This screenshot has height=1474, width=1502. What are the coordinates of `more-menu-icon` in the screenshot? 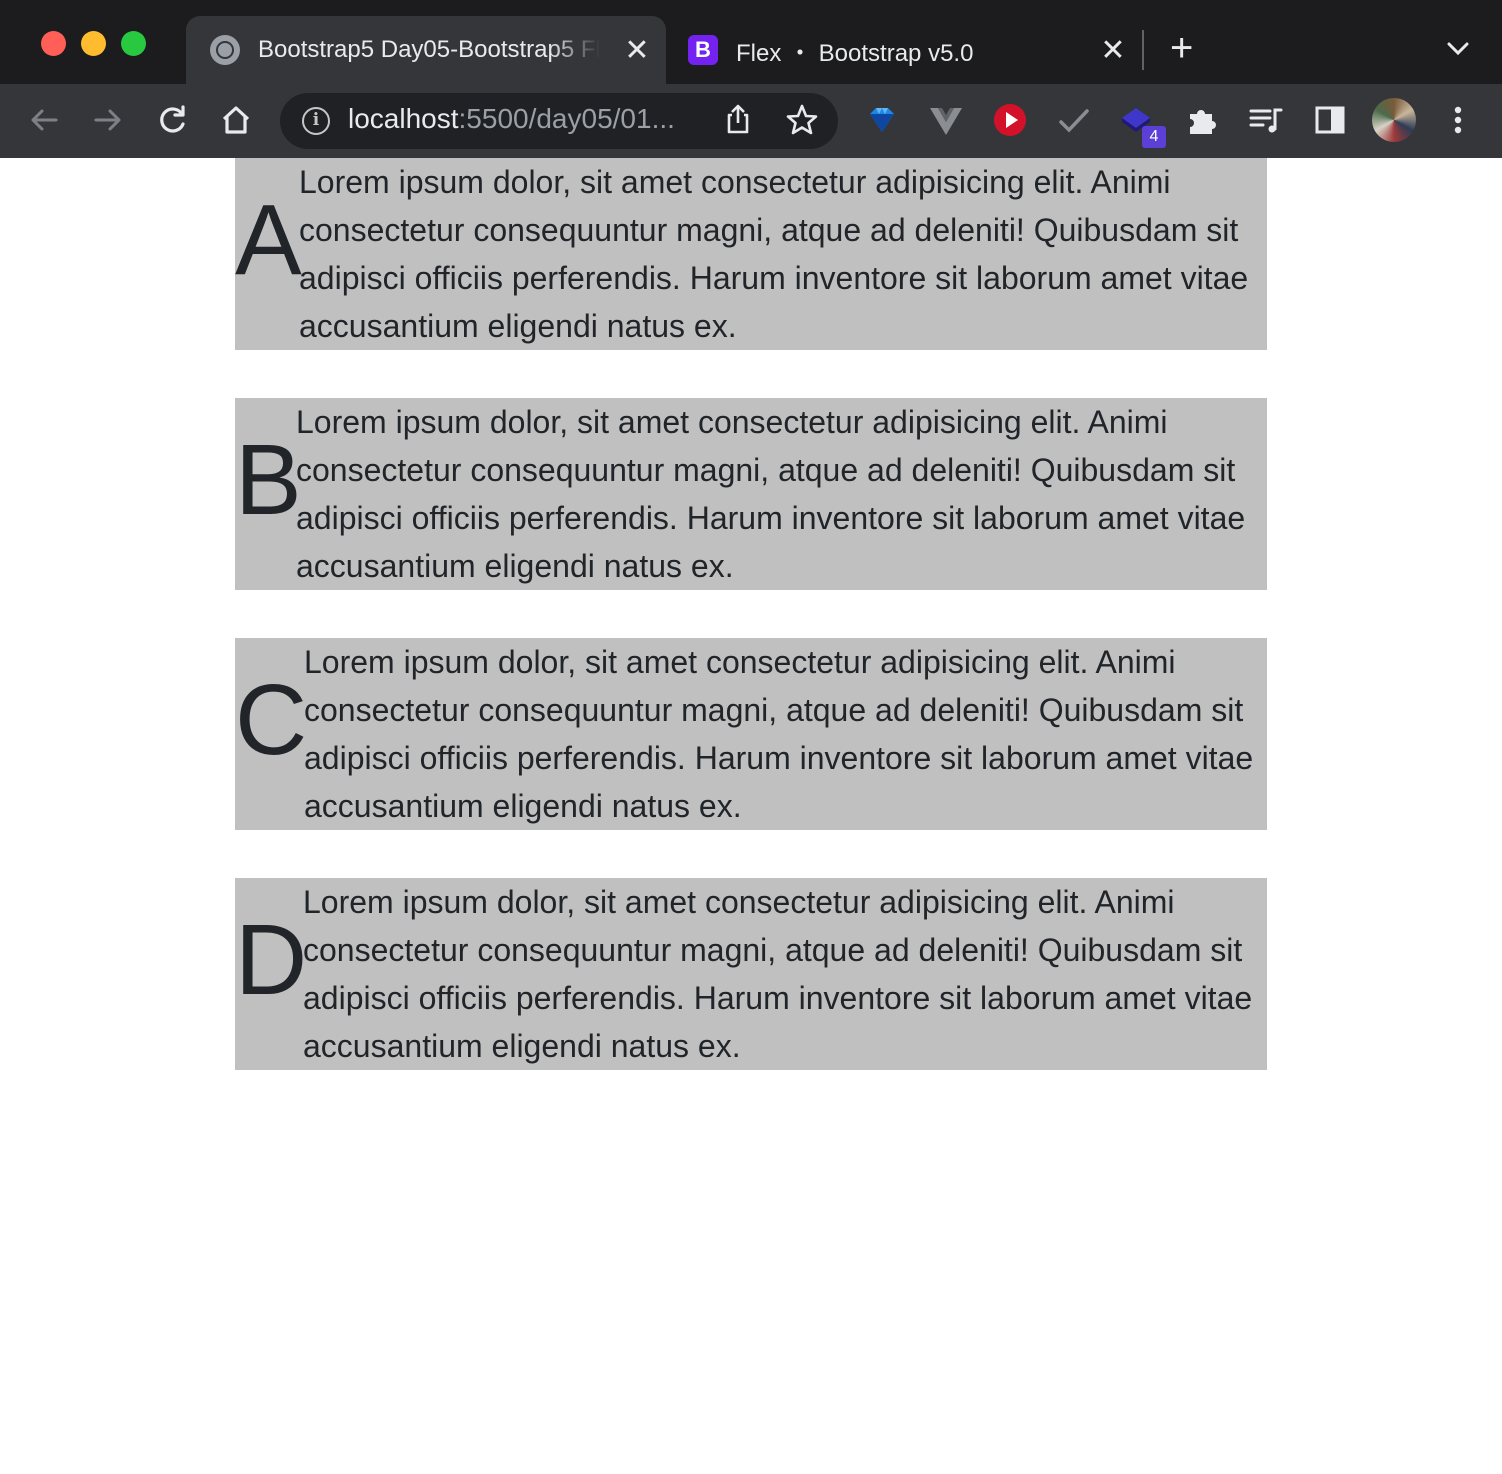 It's located at (1458, 120).